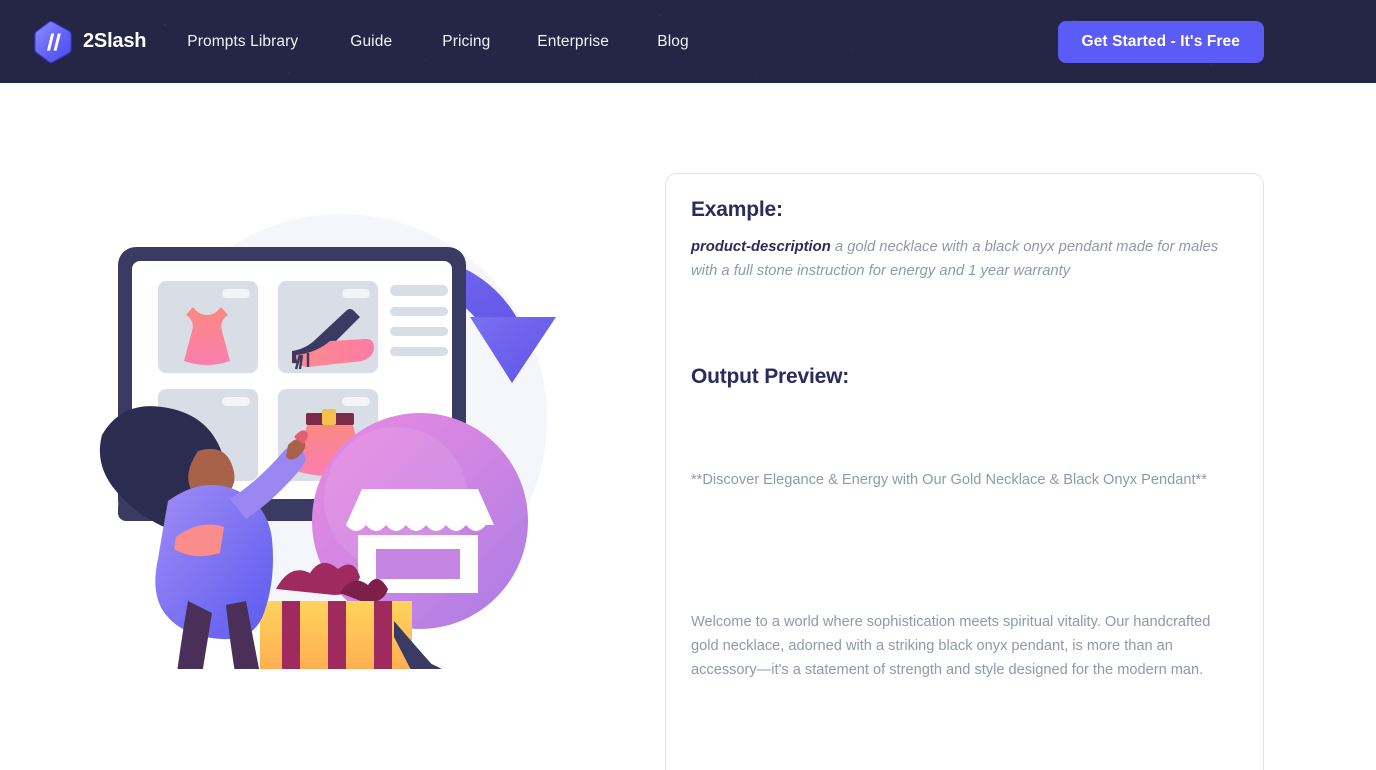 This screenshot has height=770, width=1376. Describe the element at coordinates (737, 209) in the screenshot. I see `example-heading: Example:` at that location.